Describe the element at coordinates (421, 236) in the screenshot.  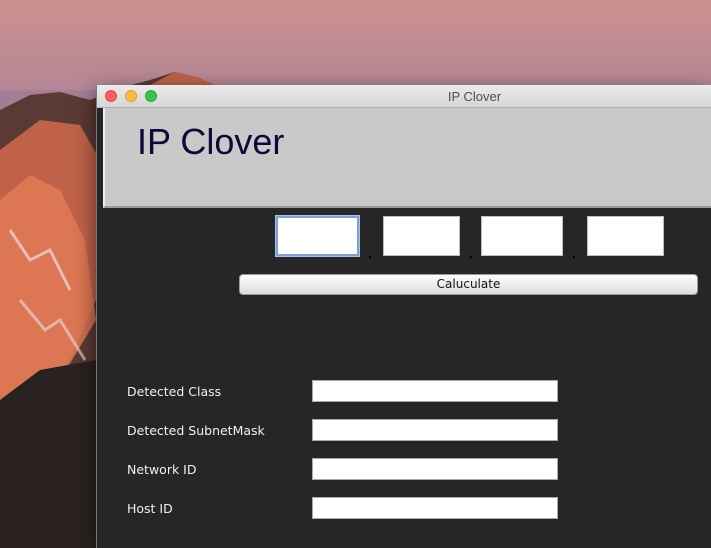
I see `ip-octet-2-input` at that location.